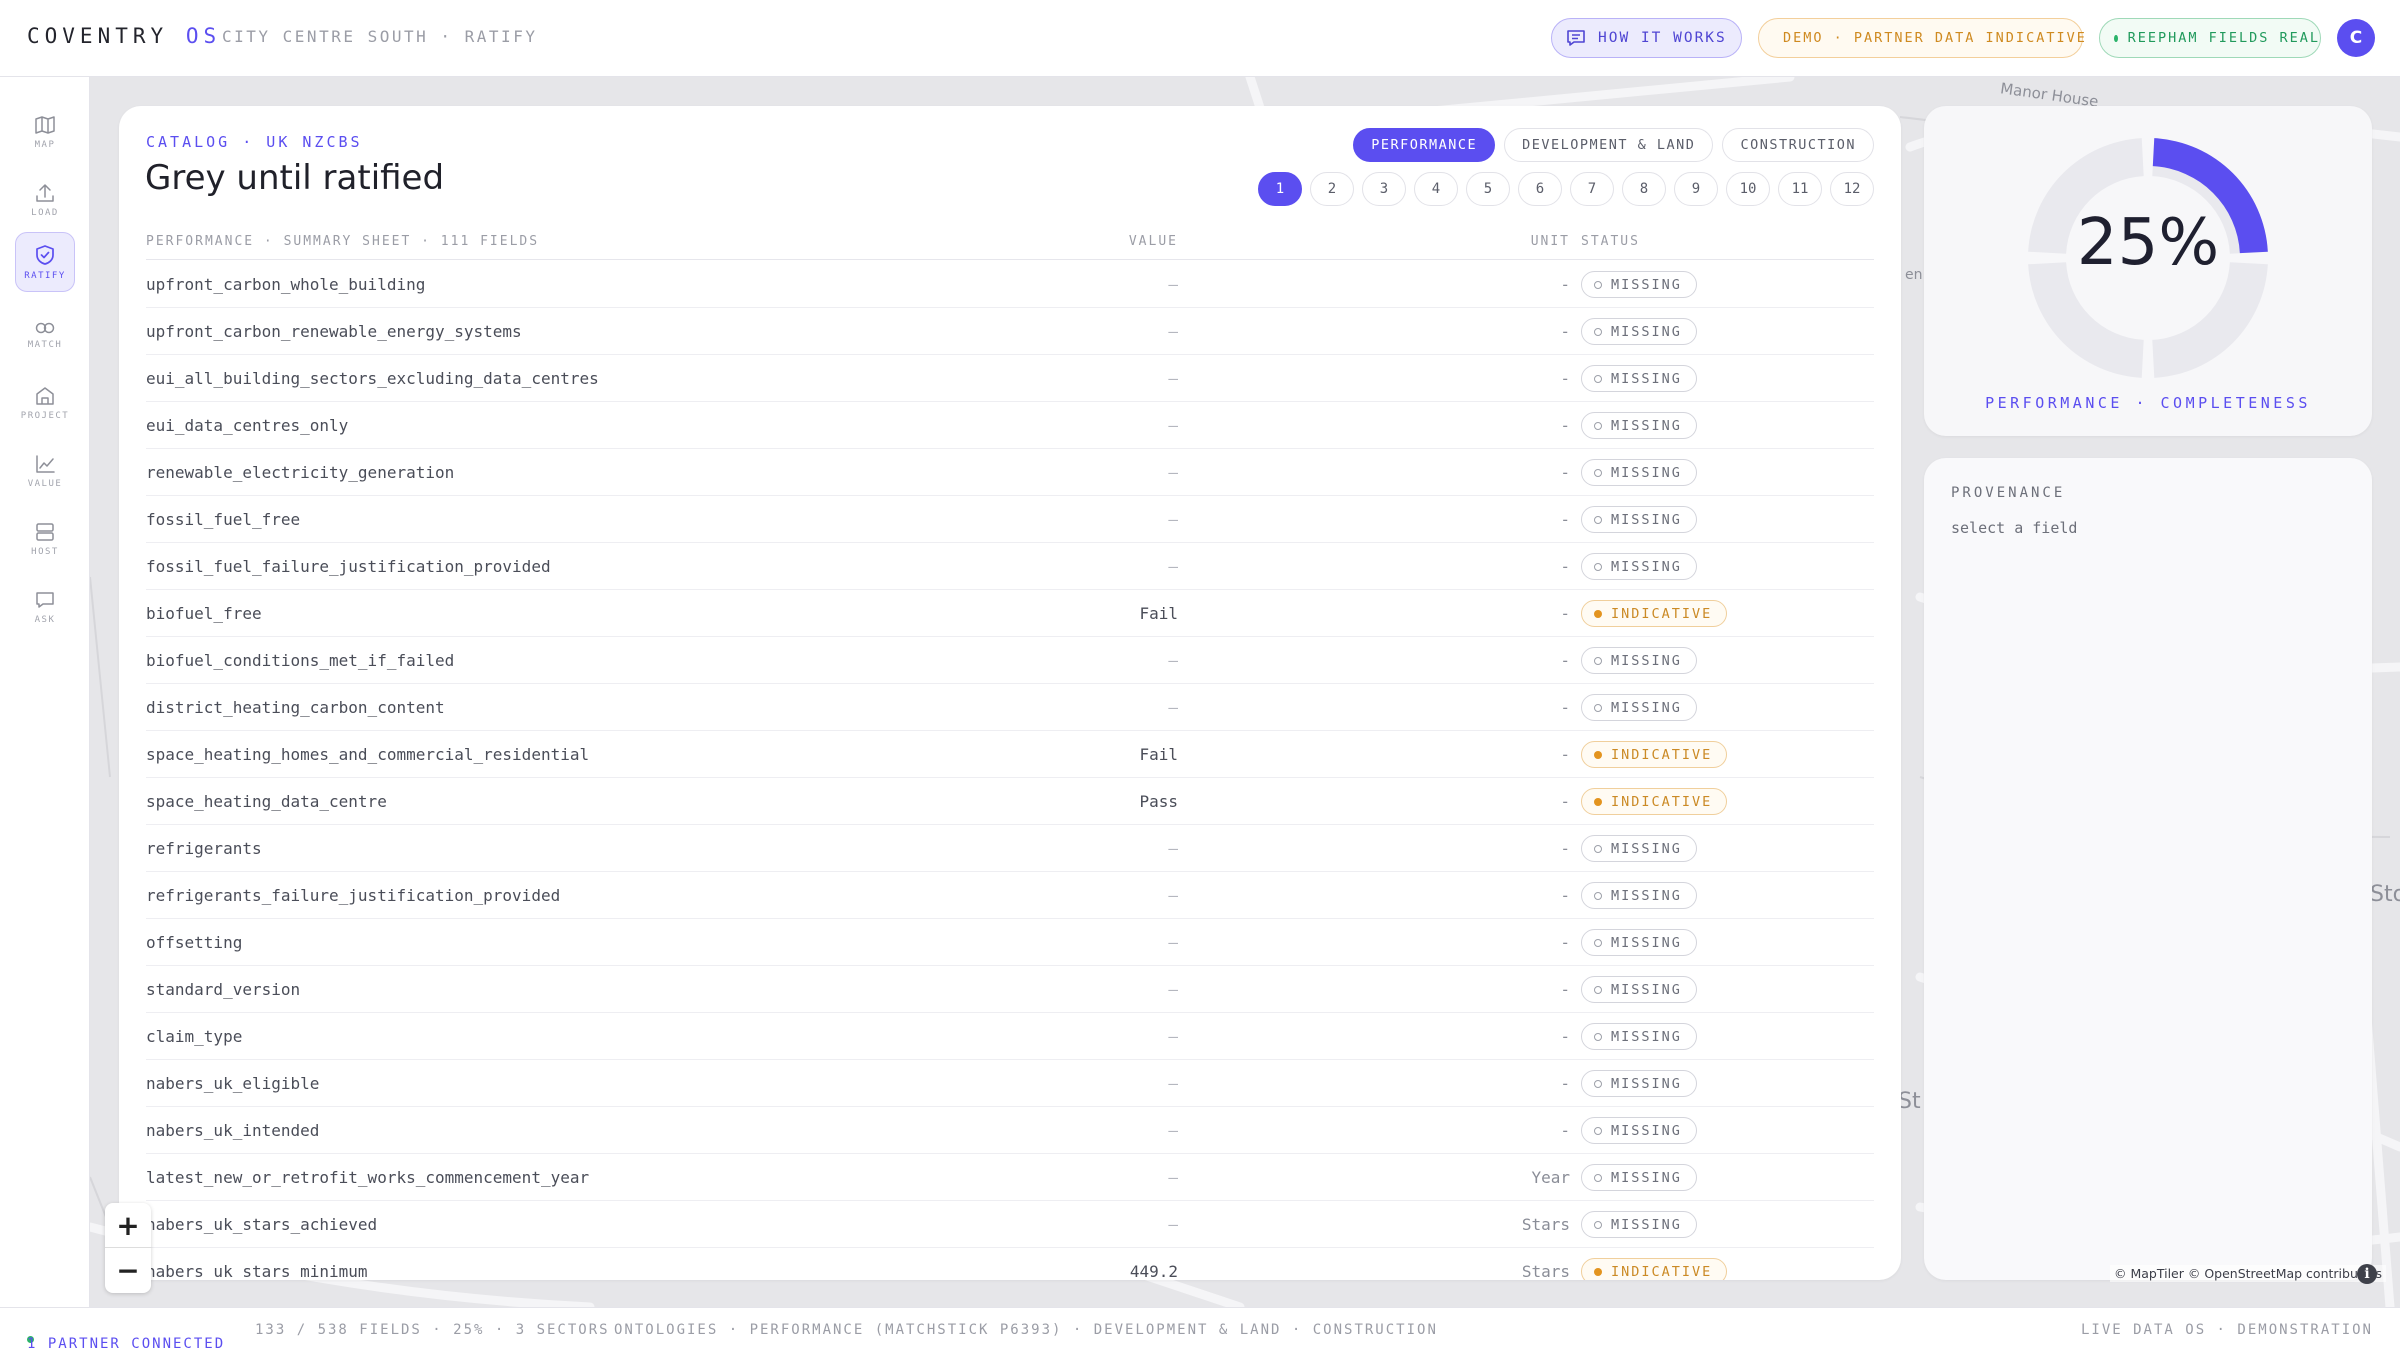 The width and height of the screenshot is (2400, 1350). I want to click on building-icon, so click(45, 395).